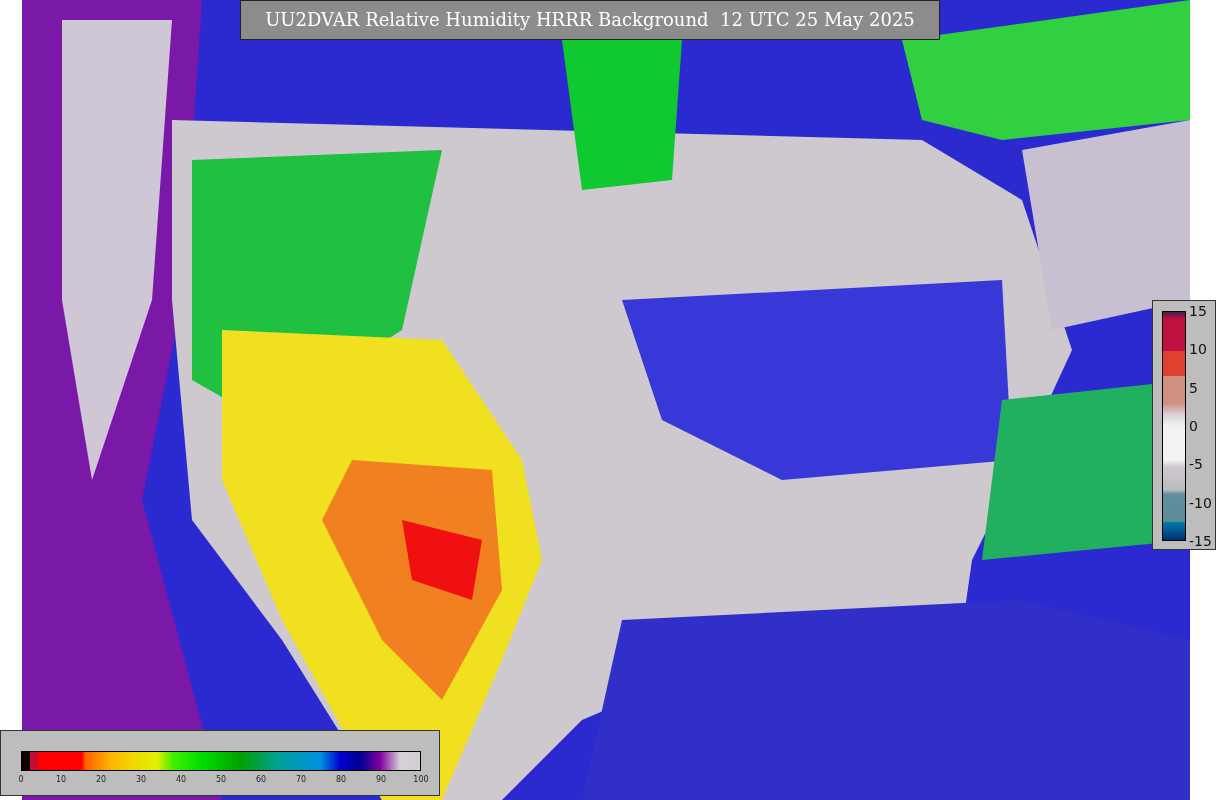 The image size is (1216, 800). I want to click on tick-label: 100, so click(421, 779).